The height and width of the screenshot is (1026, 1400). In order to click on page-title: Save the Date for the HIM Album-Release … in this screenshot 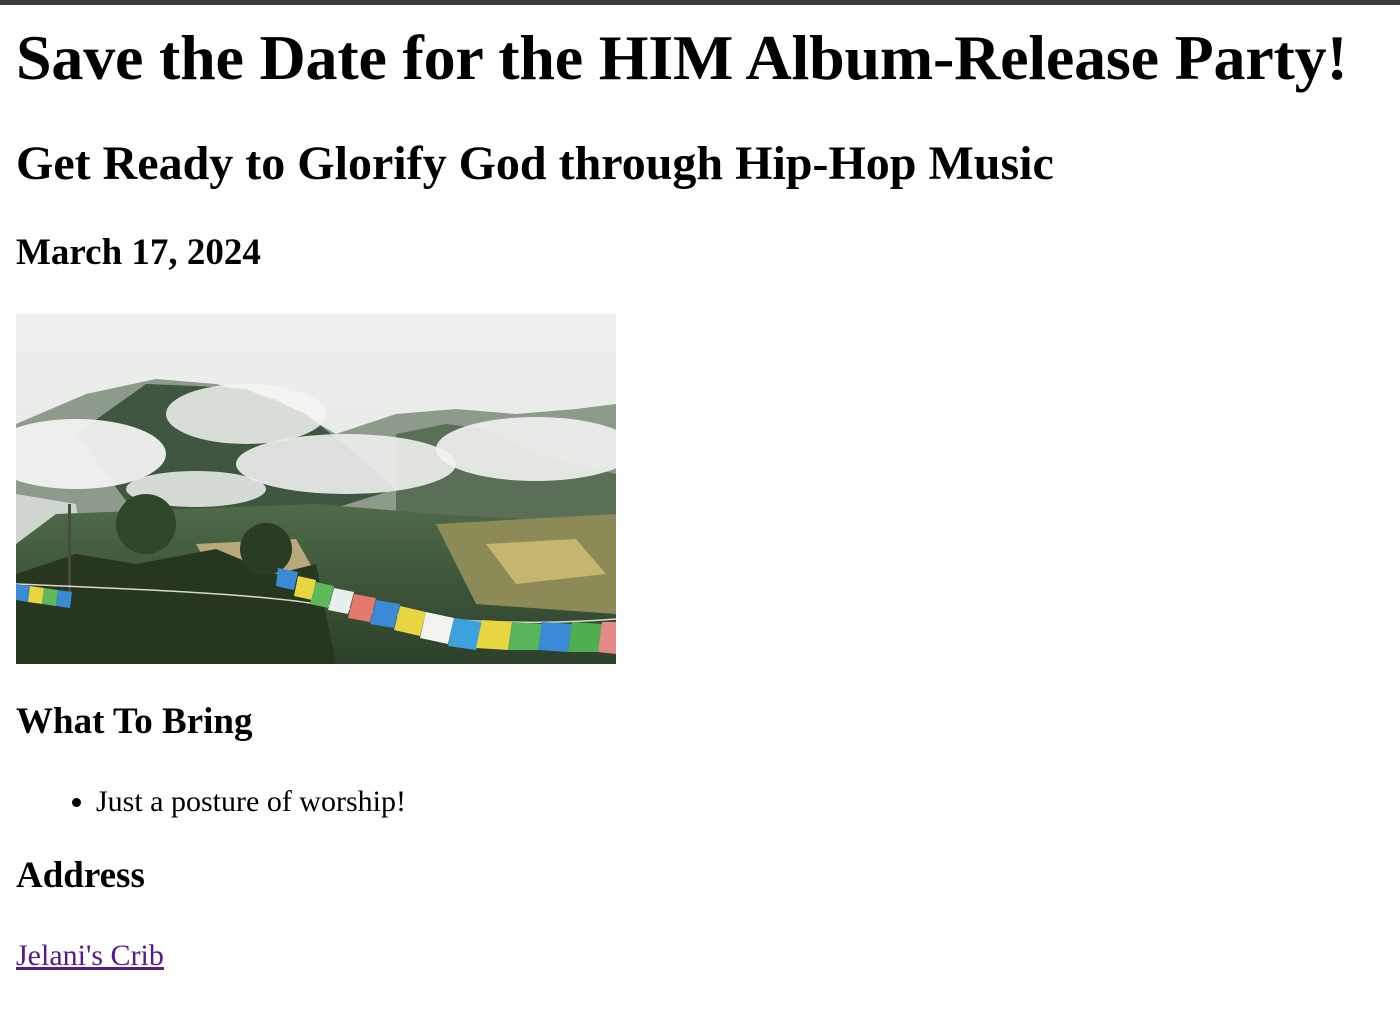, I will do `click(682, 57)`.